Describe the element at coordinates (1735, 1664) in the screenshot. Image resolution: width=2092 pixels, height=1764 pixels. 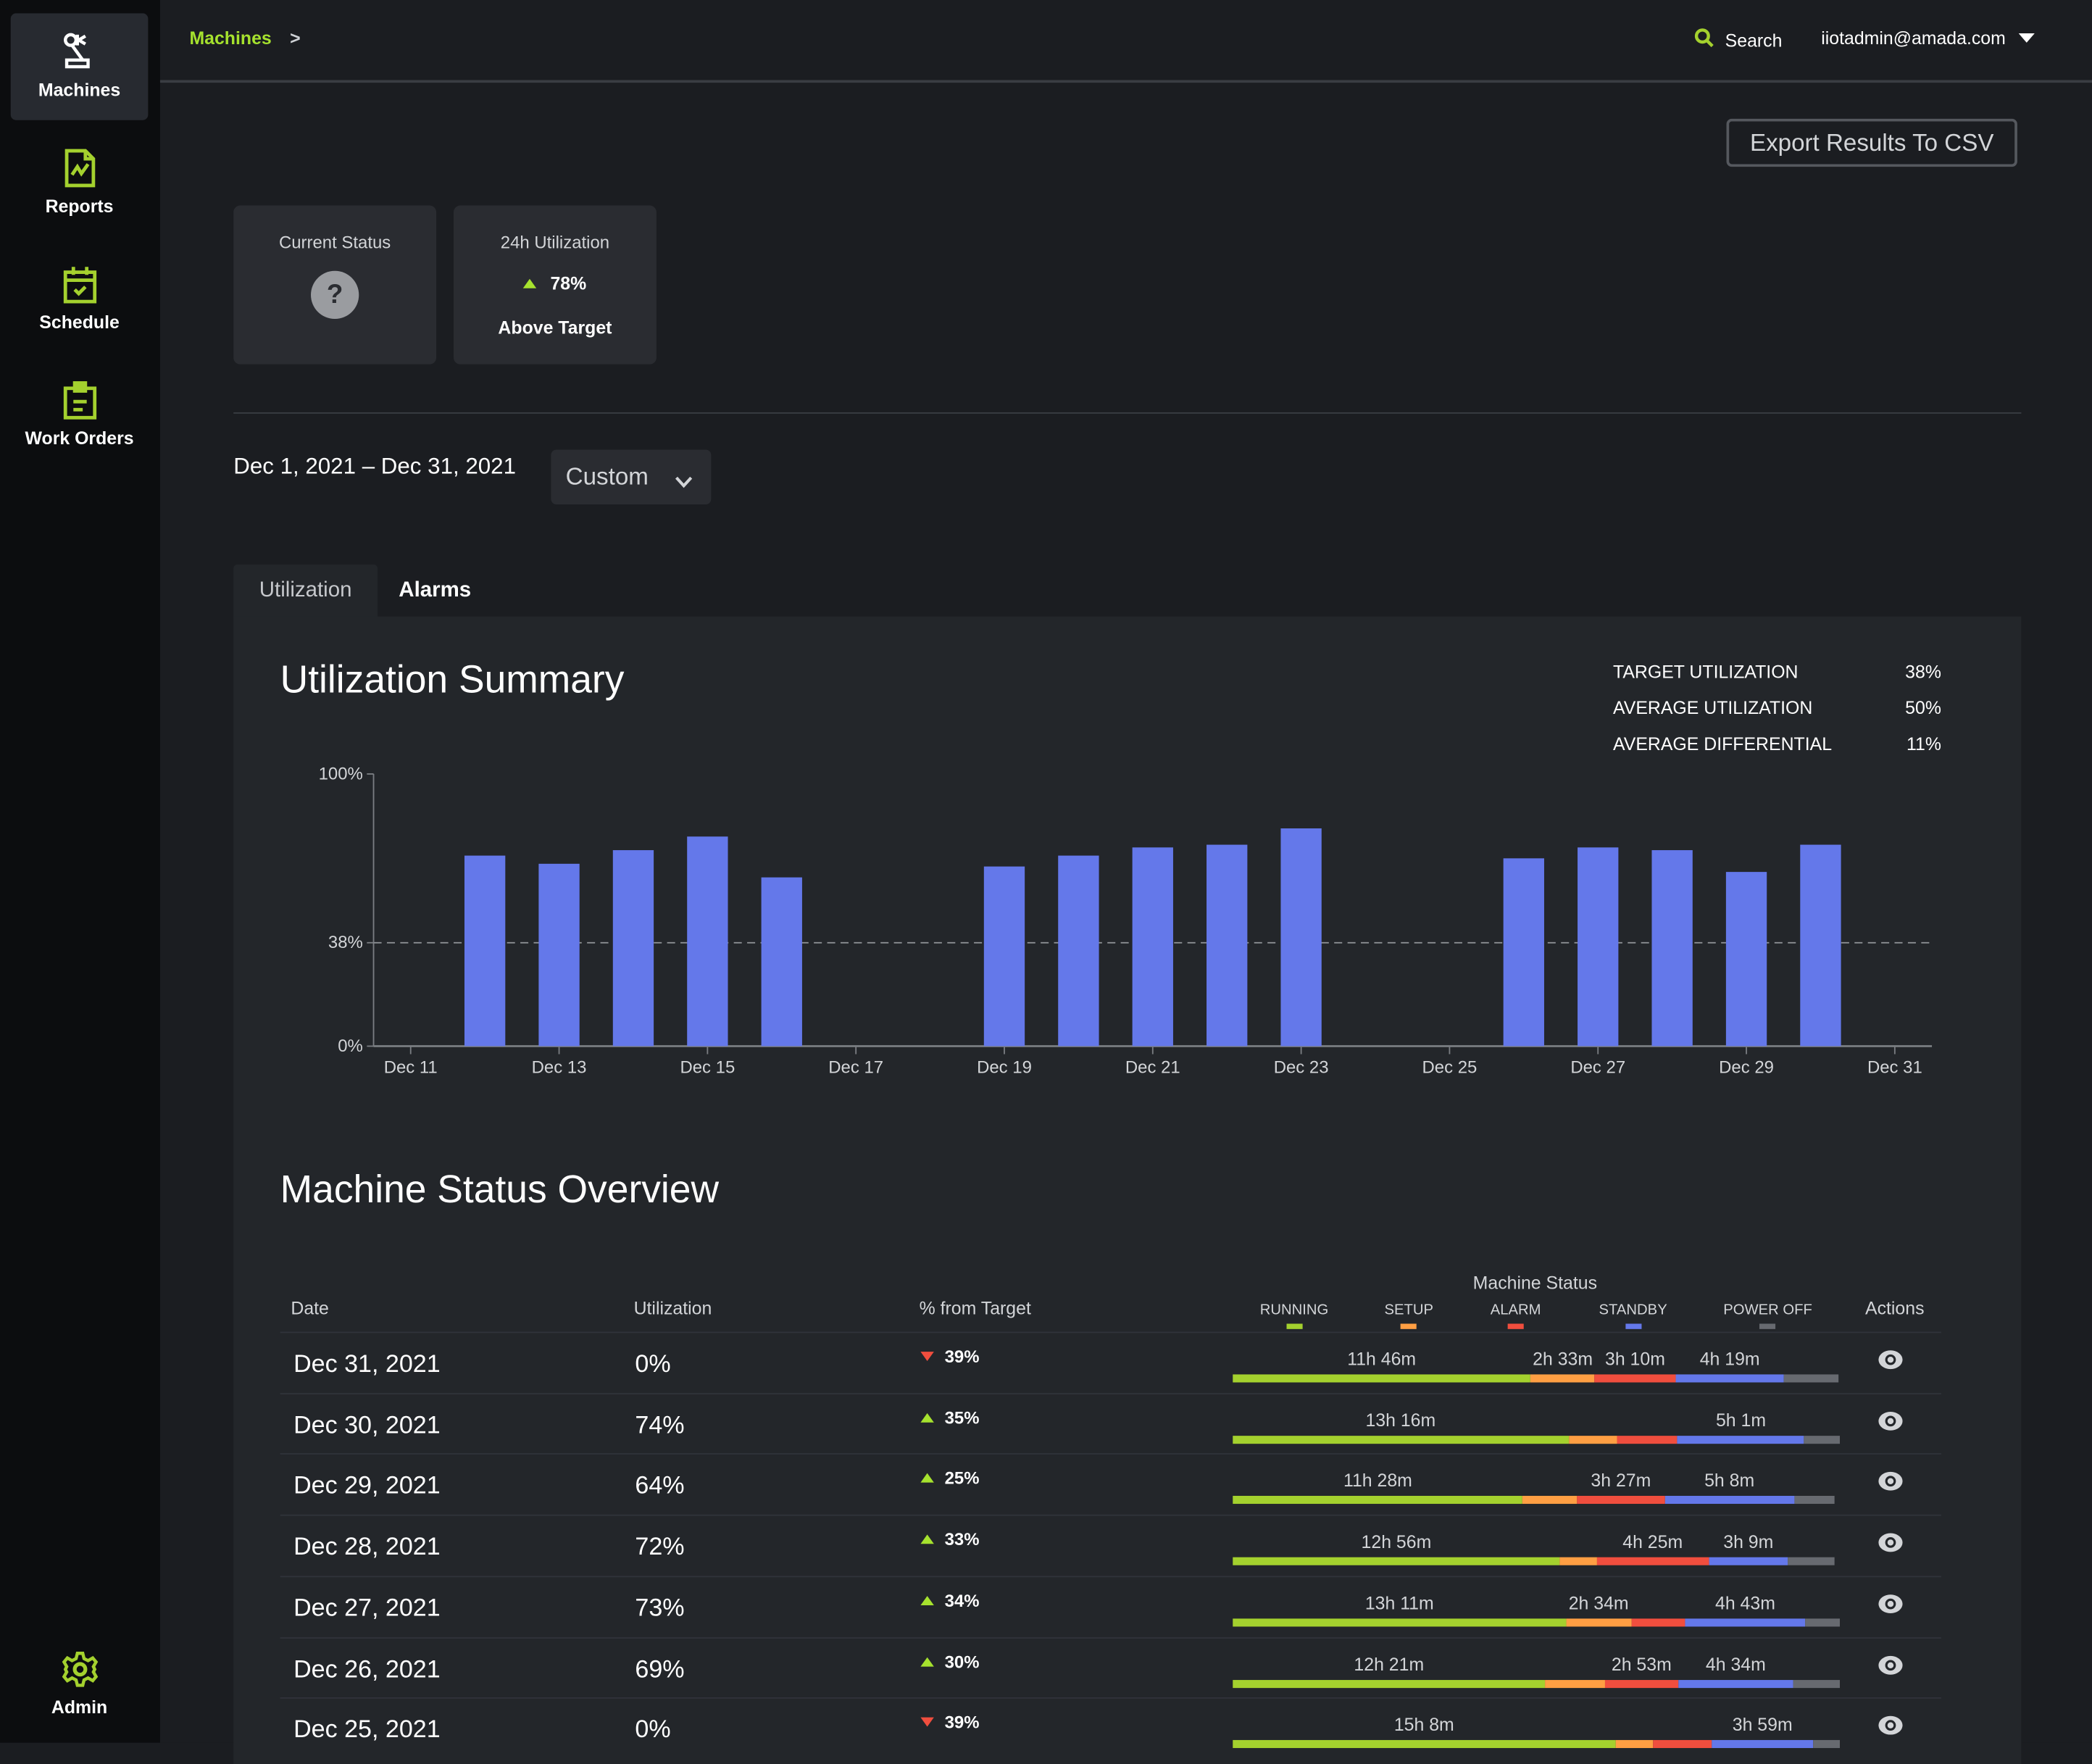
I see `segment-duration-label: 4h 34m` at that location.